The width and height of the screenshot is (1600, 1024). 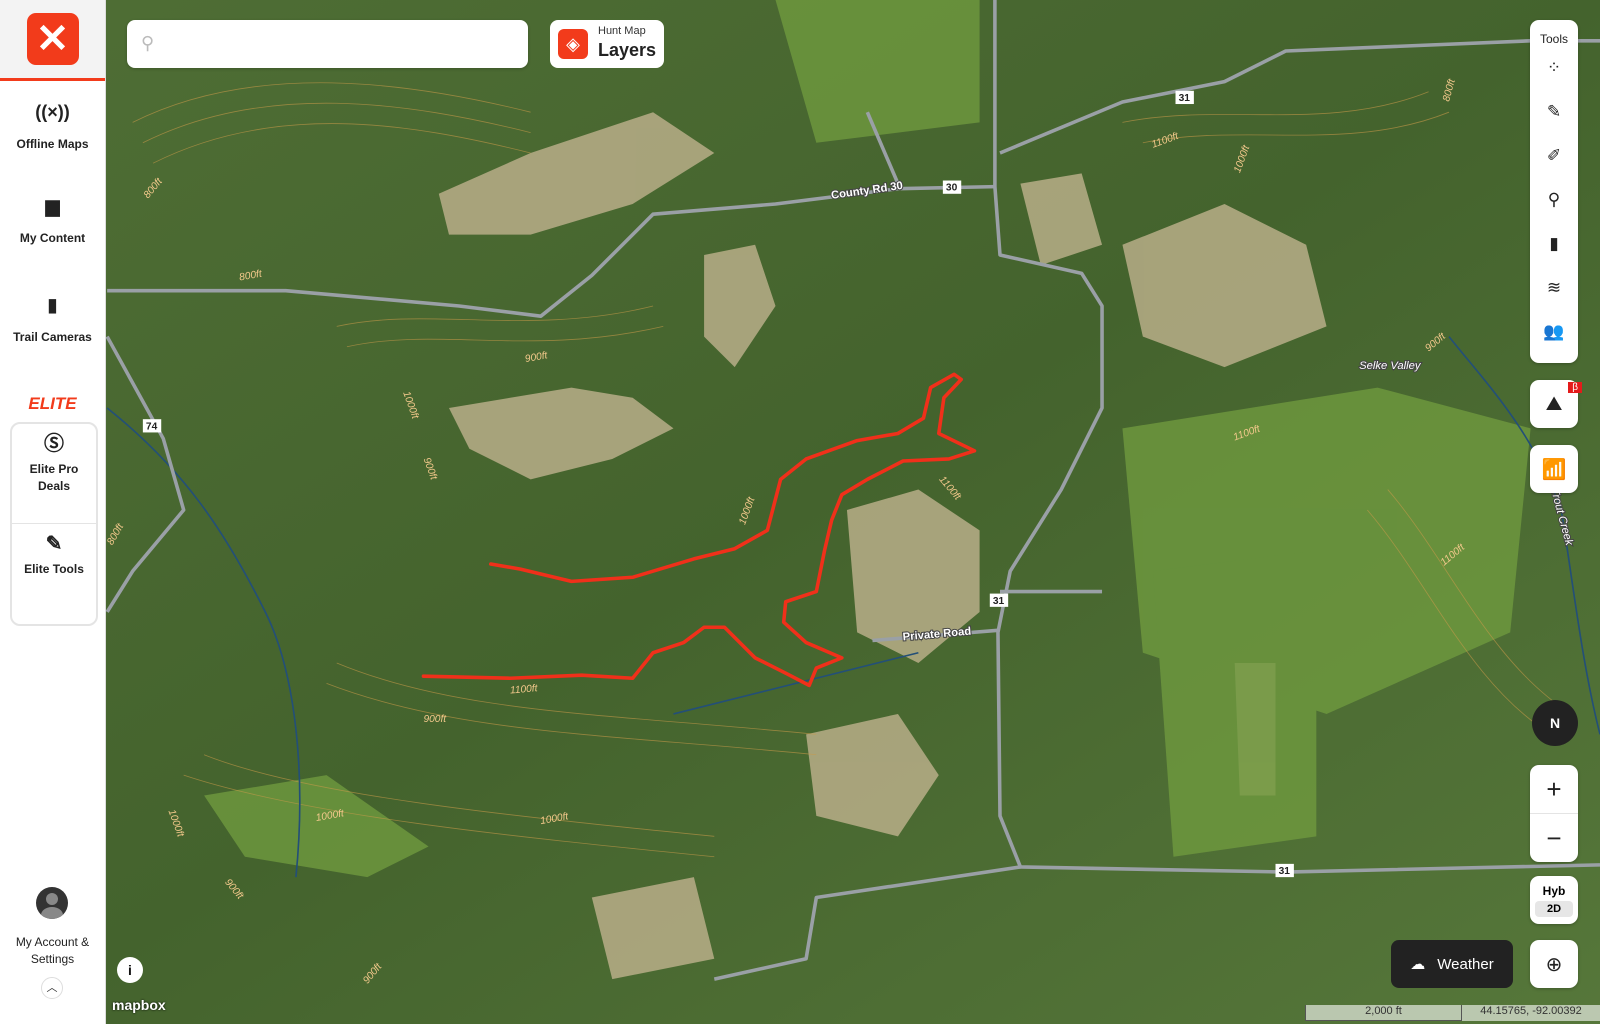 I want to click on wind-icon: ≋, so click(x=1554, y=288).